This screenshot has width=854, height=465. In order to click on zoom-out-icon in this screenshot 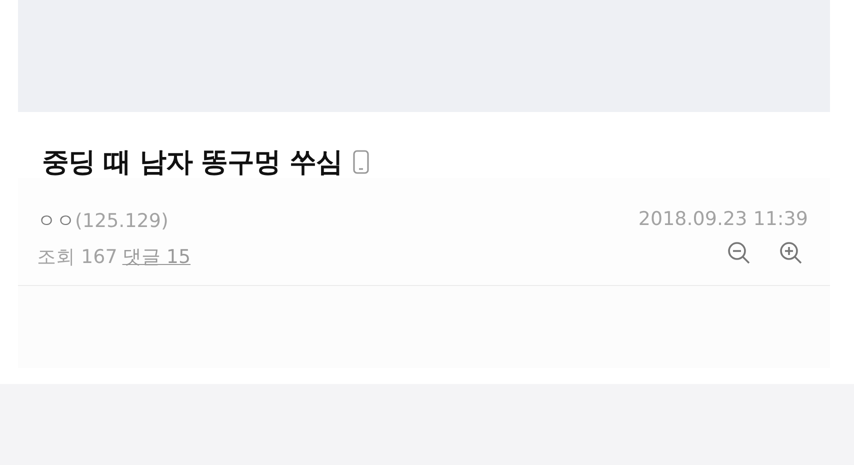, I will do `click(739, 253)`.